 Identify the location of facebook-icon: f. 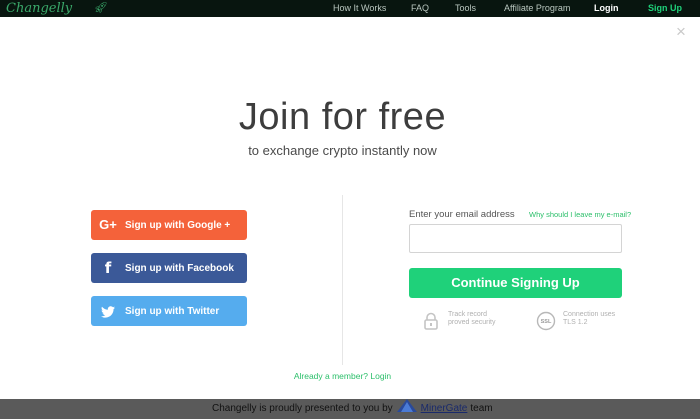
(108, 268).